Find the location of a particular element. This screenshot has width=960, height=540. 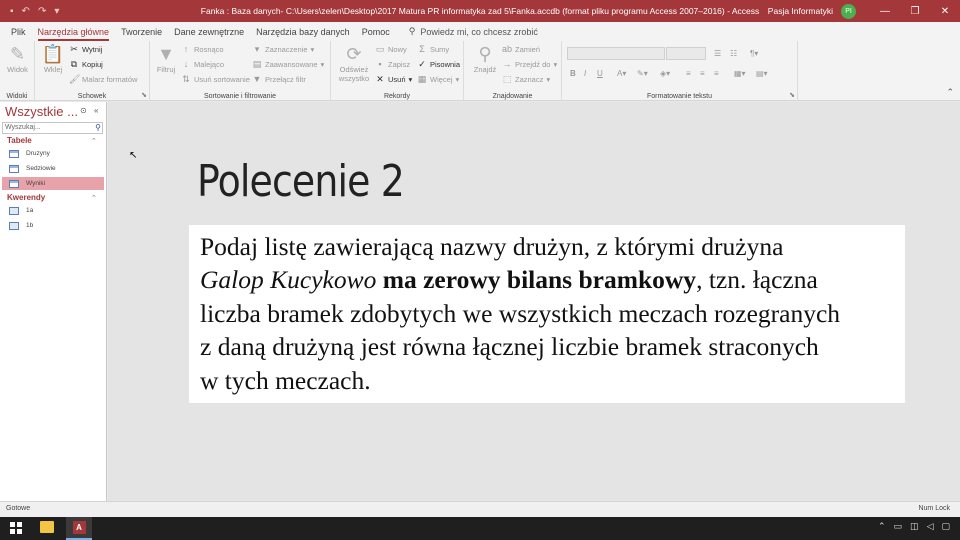

network-icon: ◫ is located at coordinates (914, 526).